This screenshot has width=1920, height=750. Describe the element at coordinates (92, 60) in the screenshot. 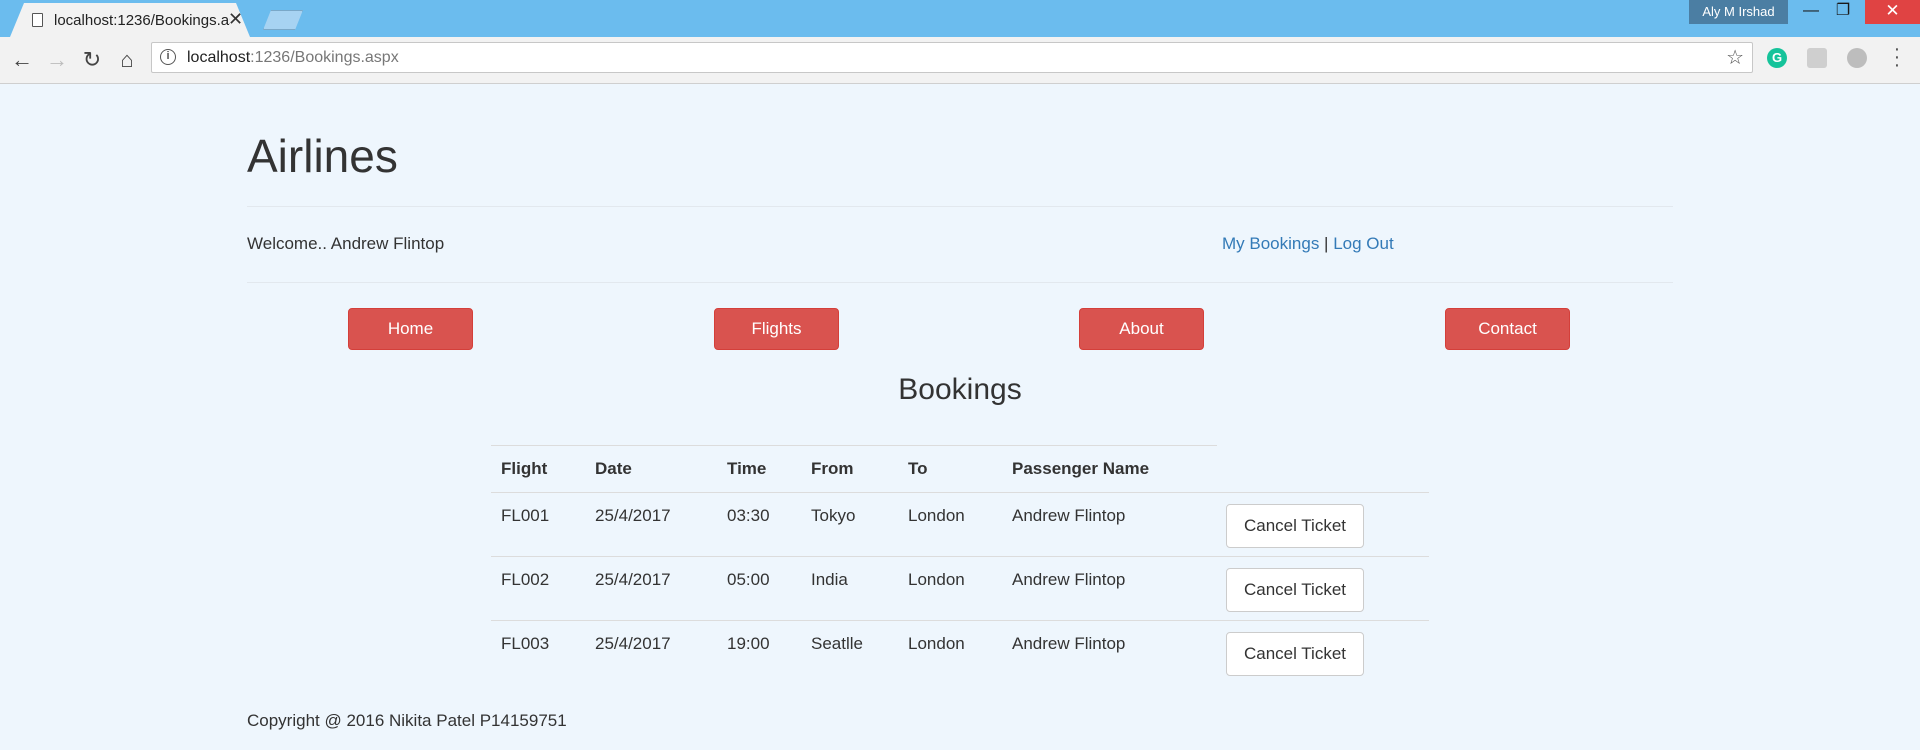

I see `reload-icon: ↻` at that location.